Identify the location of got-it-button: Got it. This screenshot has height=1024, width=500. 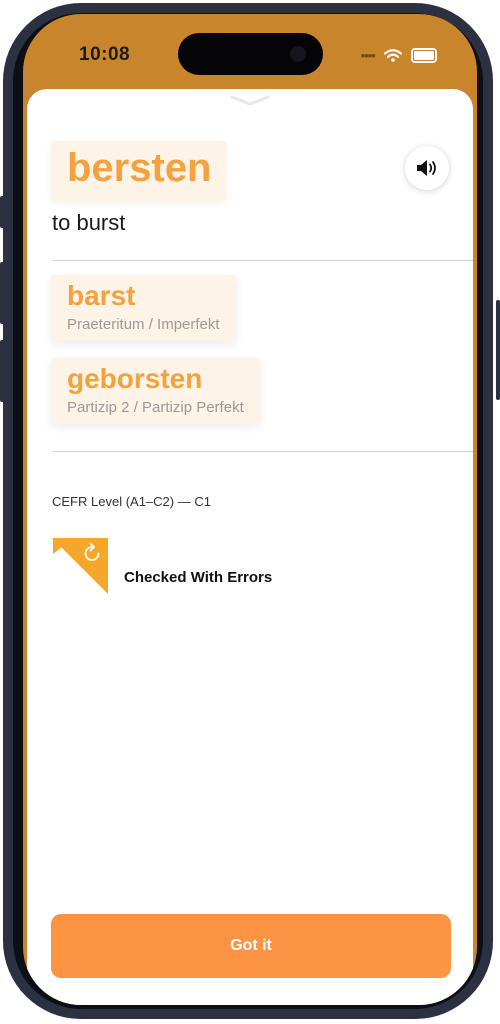
(251, 946).